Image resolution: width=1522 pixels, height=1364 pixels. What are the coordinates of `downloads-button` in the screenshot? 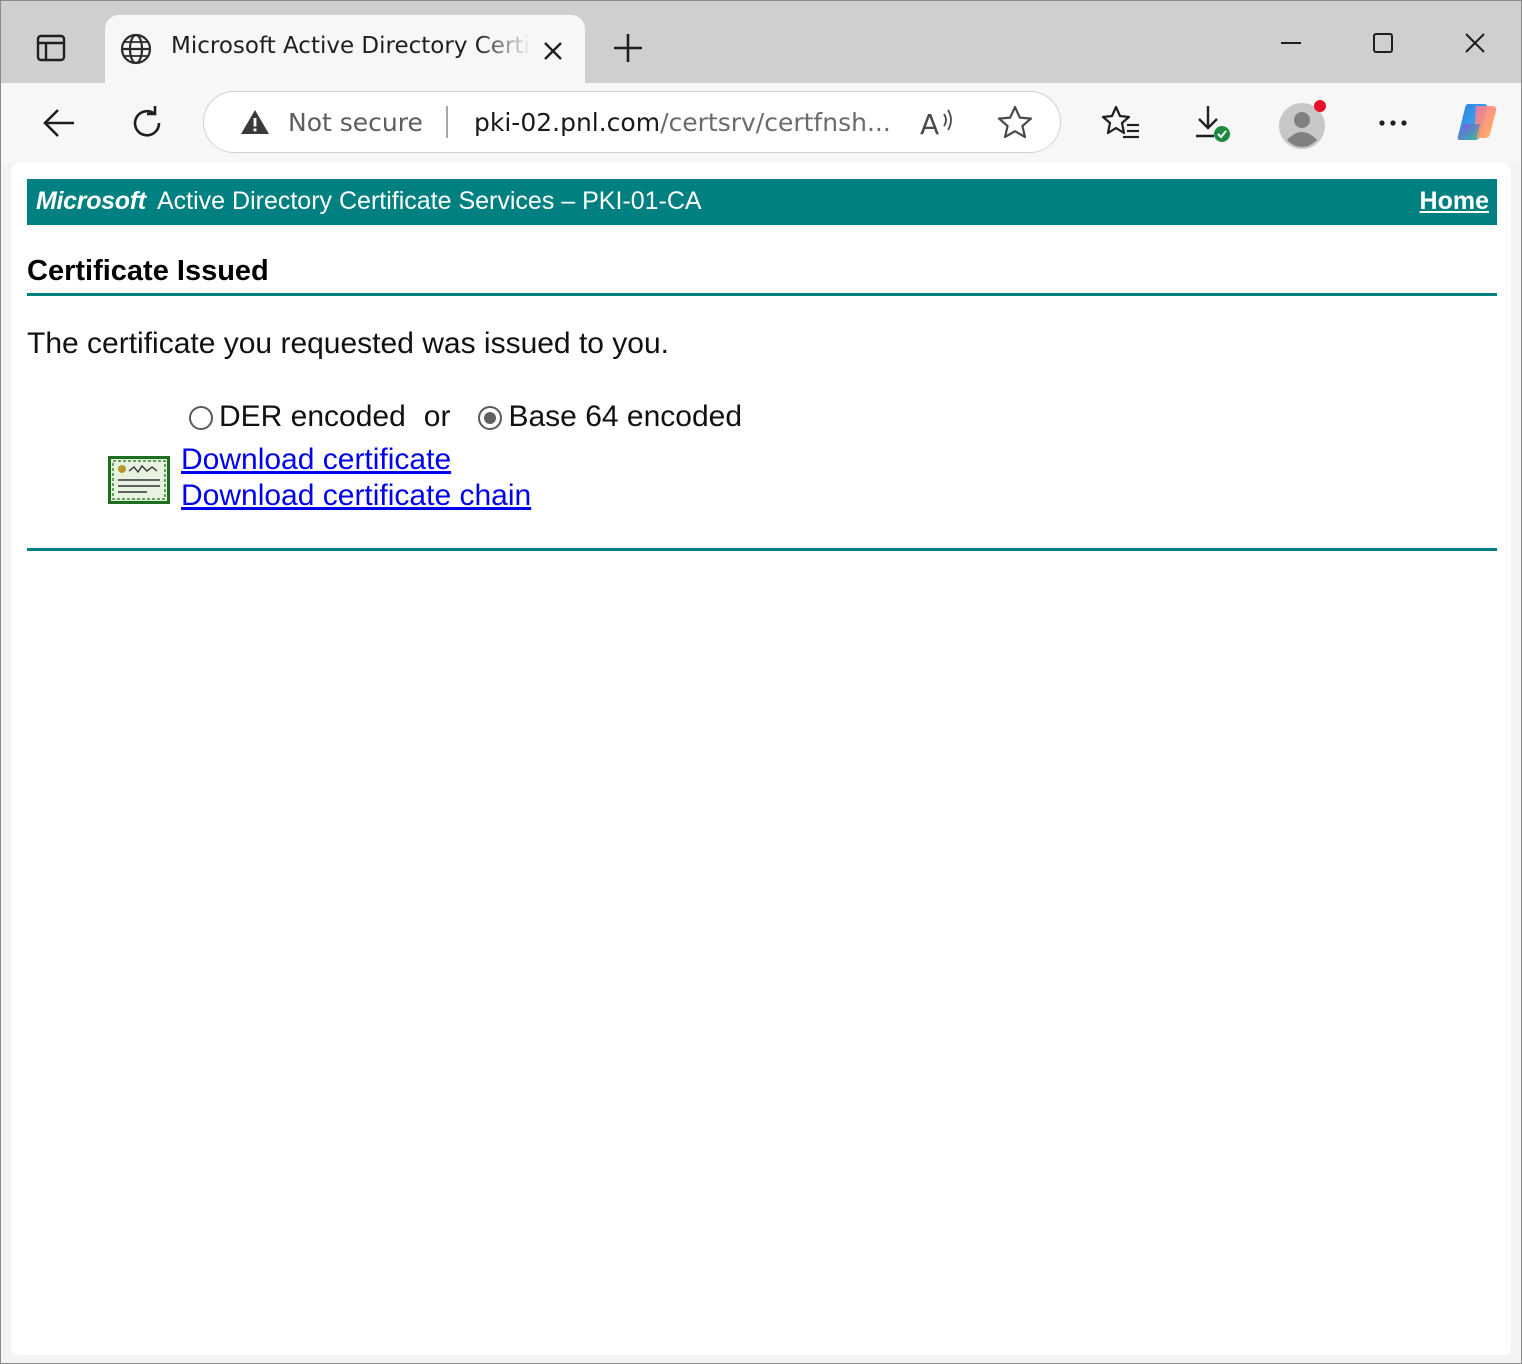 It's located at (1213, 123).